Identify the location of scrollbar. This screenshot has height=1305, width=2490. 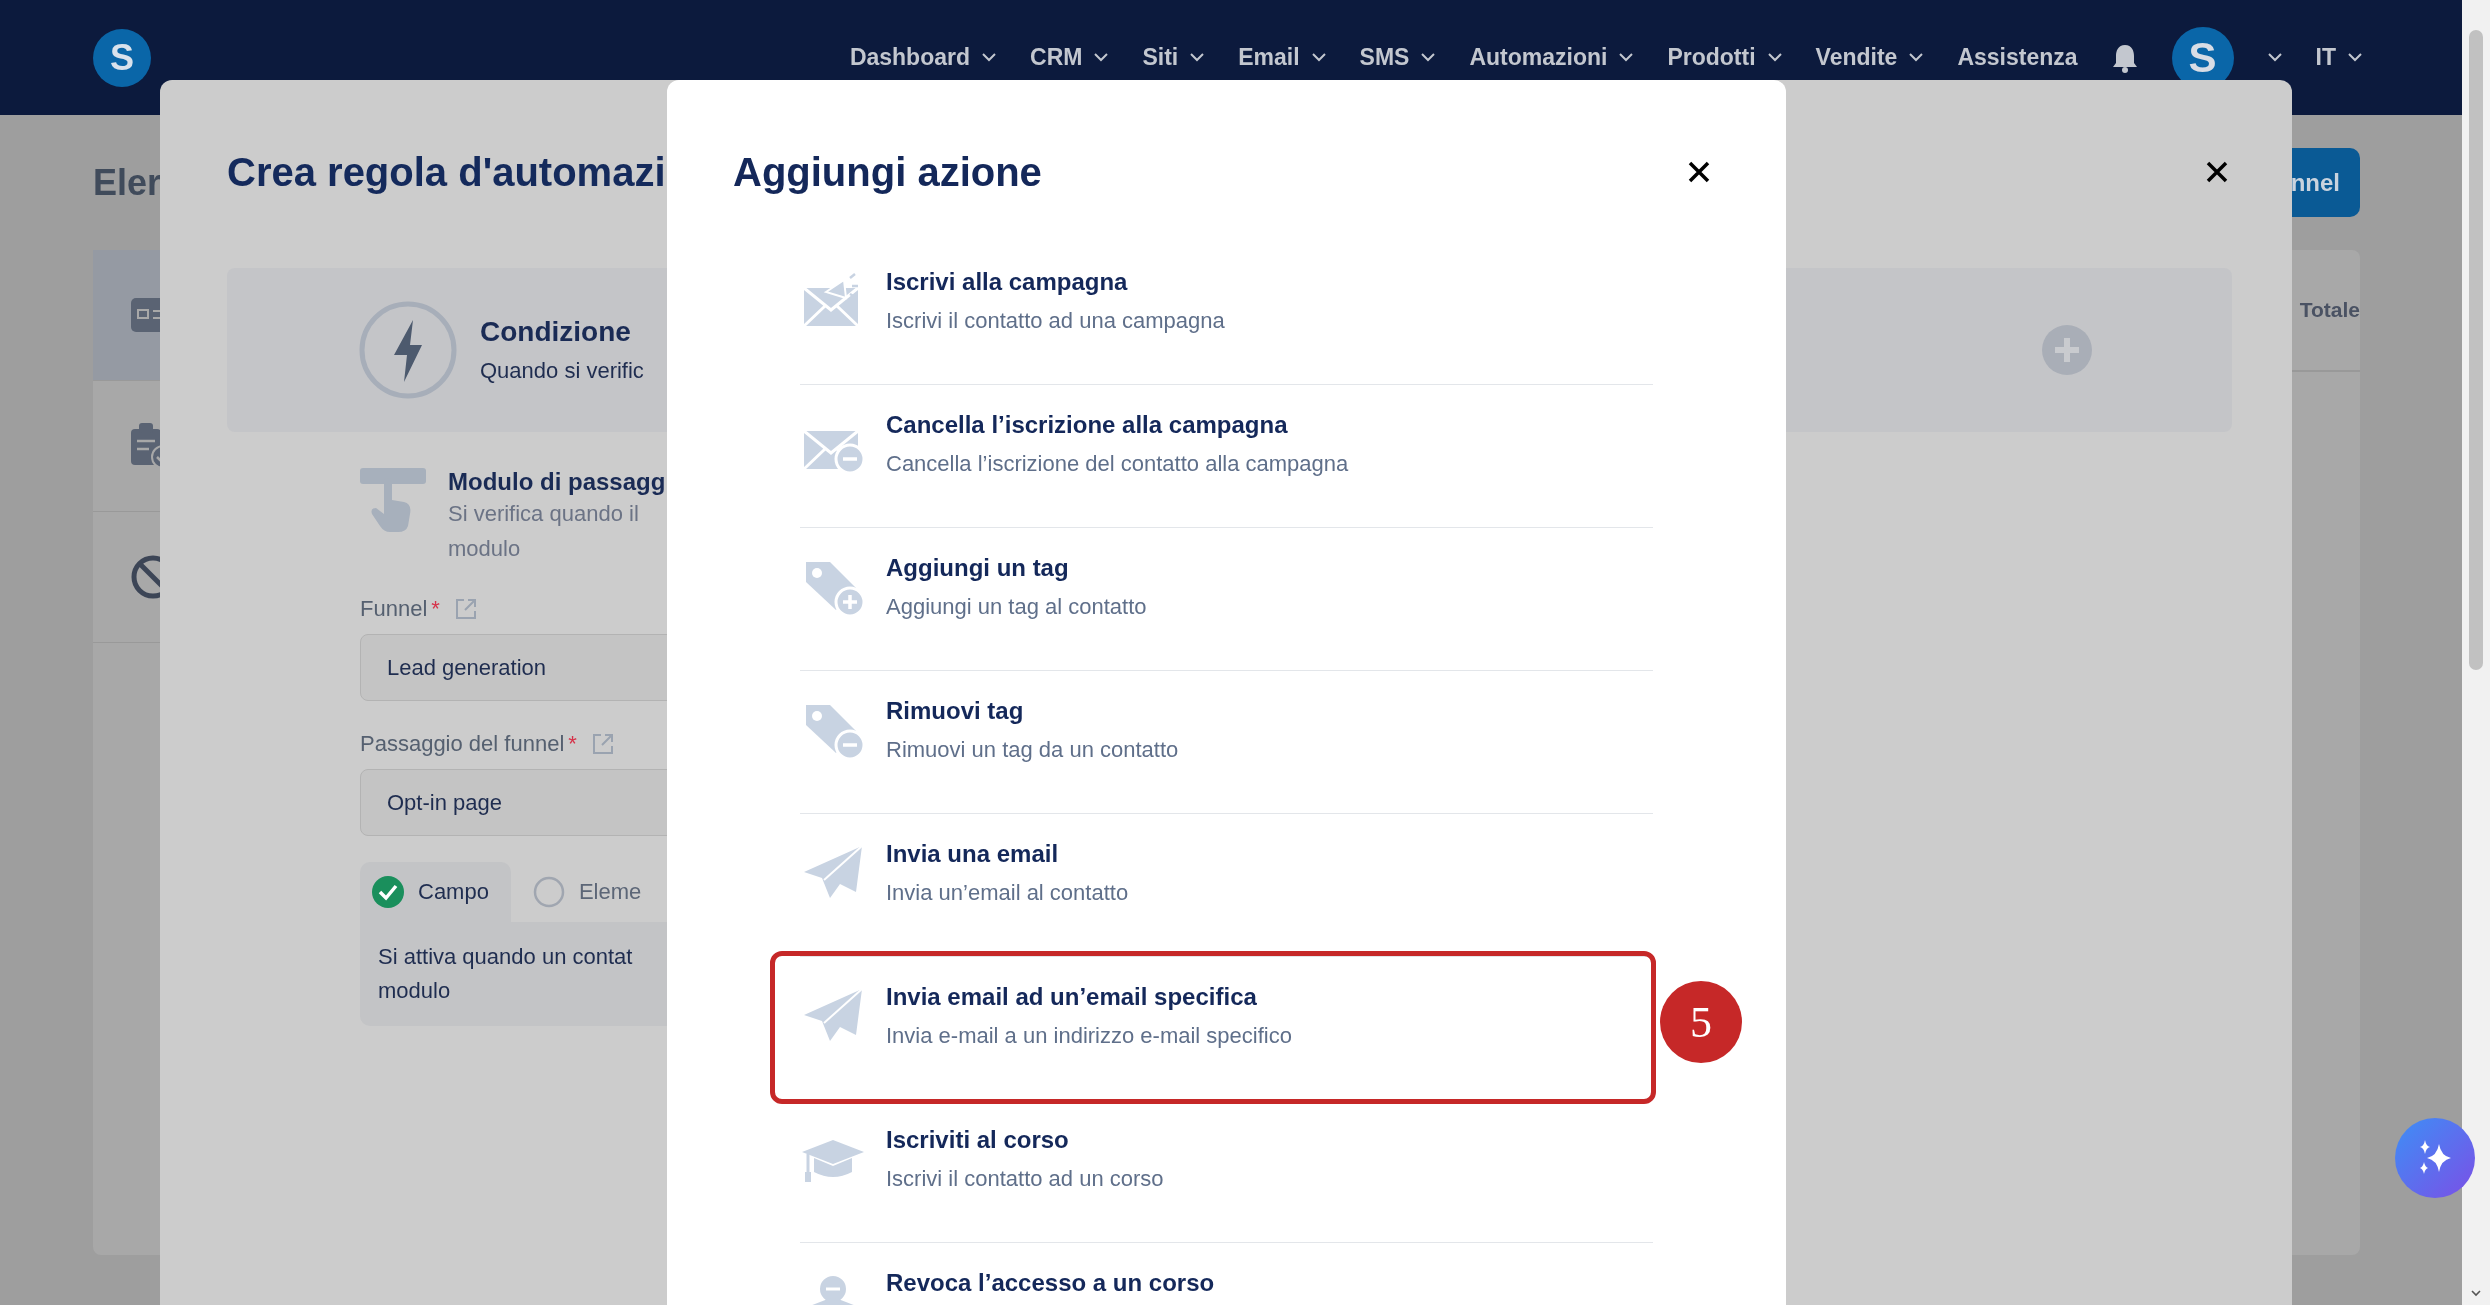
(2476, 652).